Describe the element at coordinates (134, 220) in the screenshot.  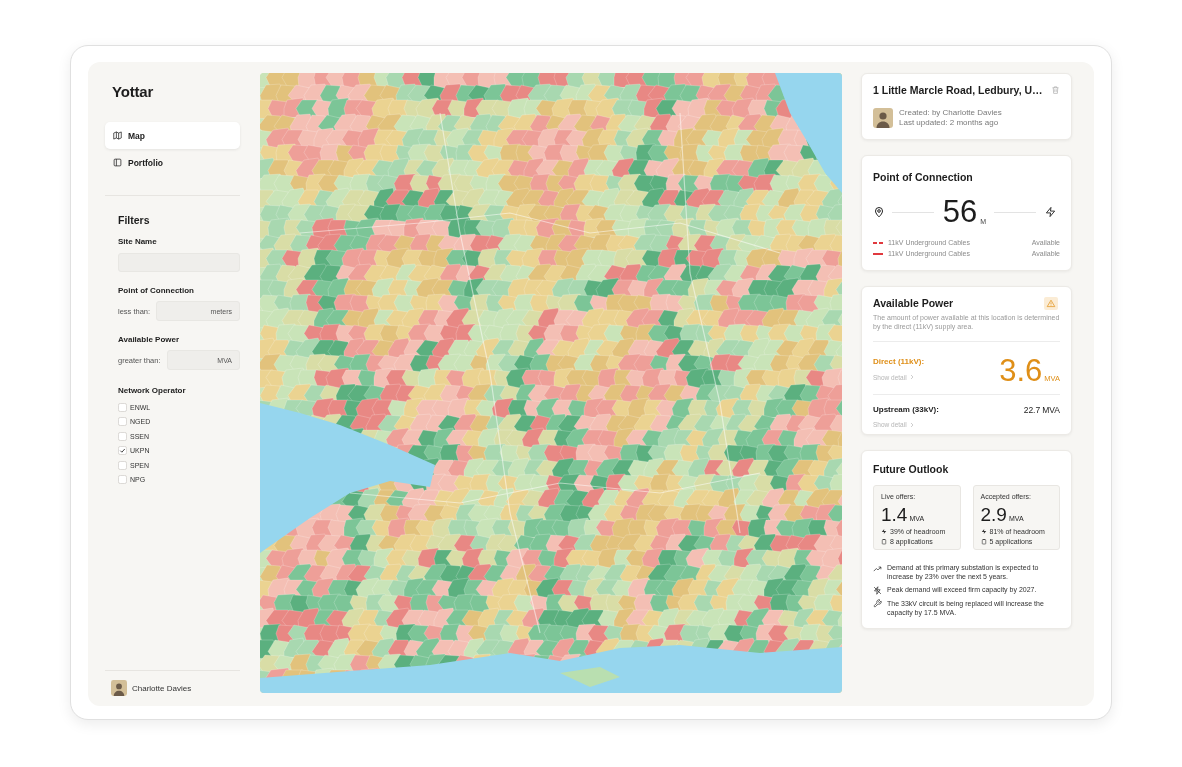
I see `filters-heading: Filters` at that location.